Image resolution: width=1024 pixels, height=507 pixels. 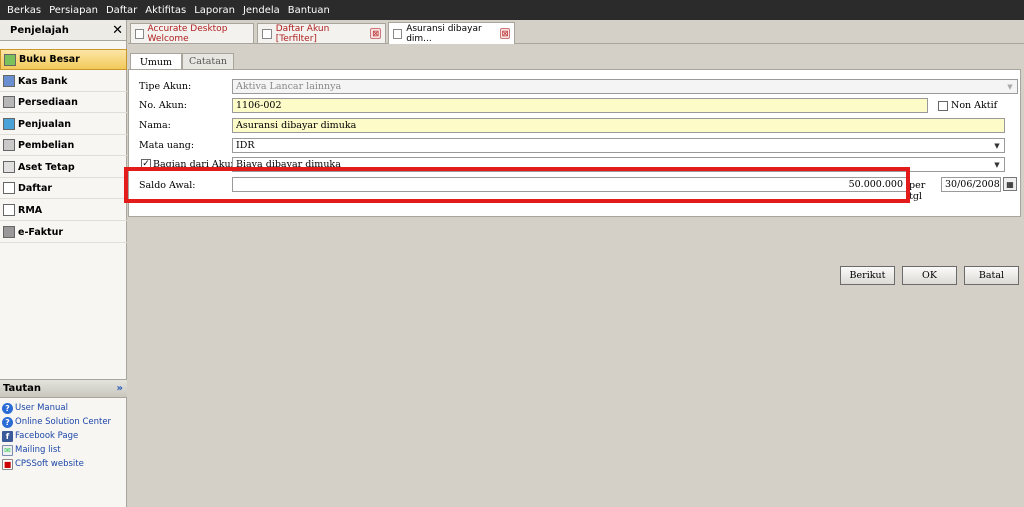 I want to click on inventory-icon, so click(x=9, y=102).